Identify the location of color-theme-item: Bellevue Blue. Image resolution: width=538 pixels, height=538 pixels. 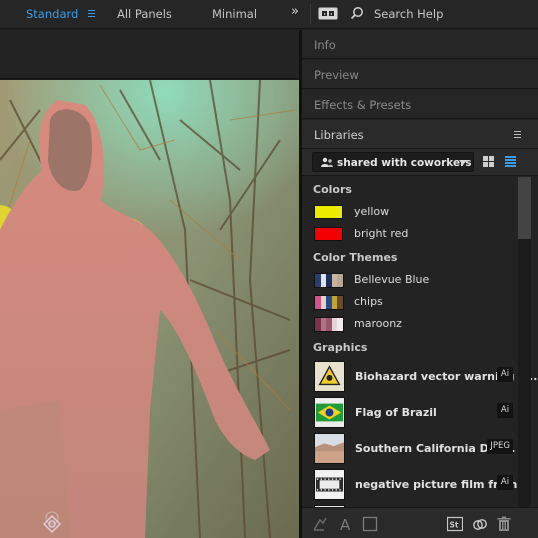
(409, 280).